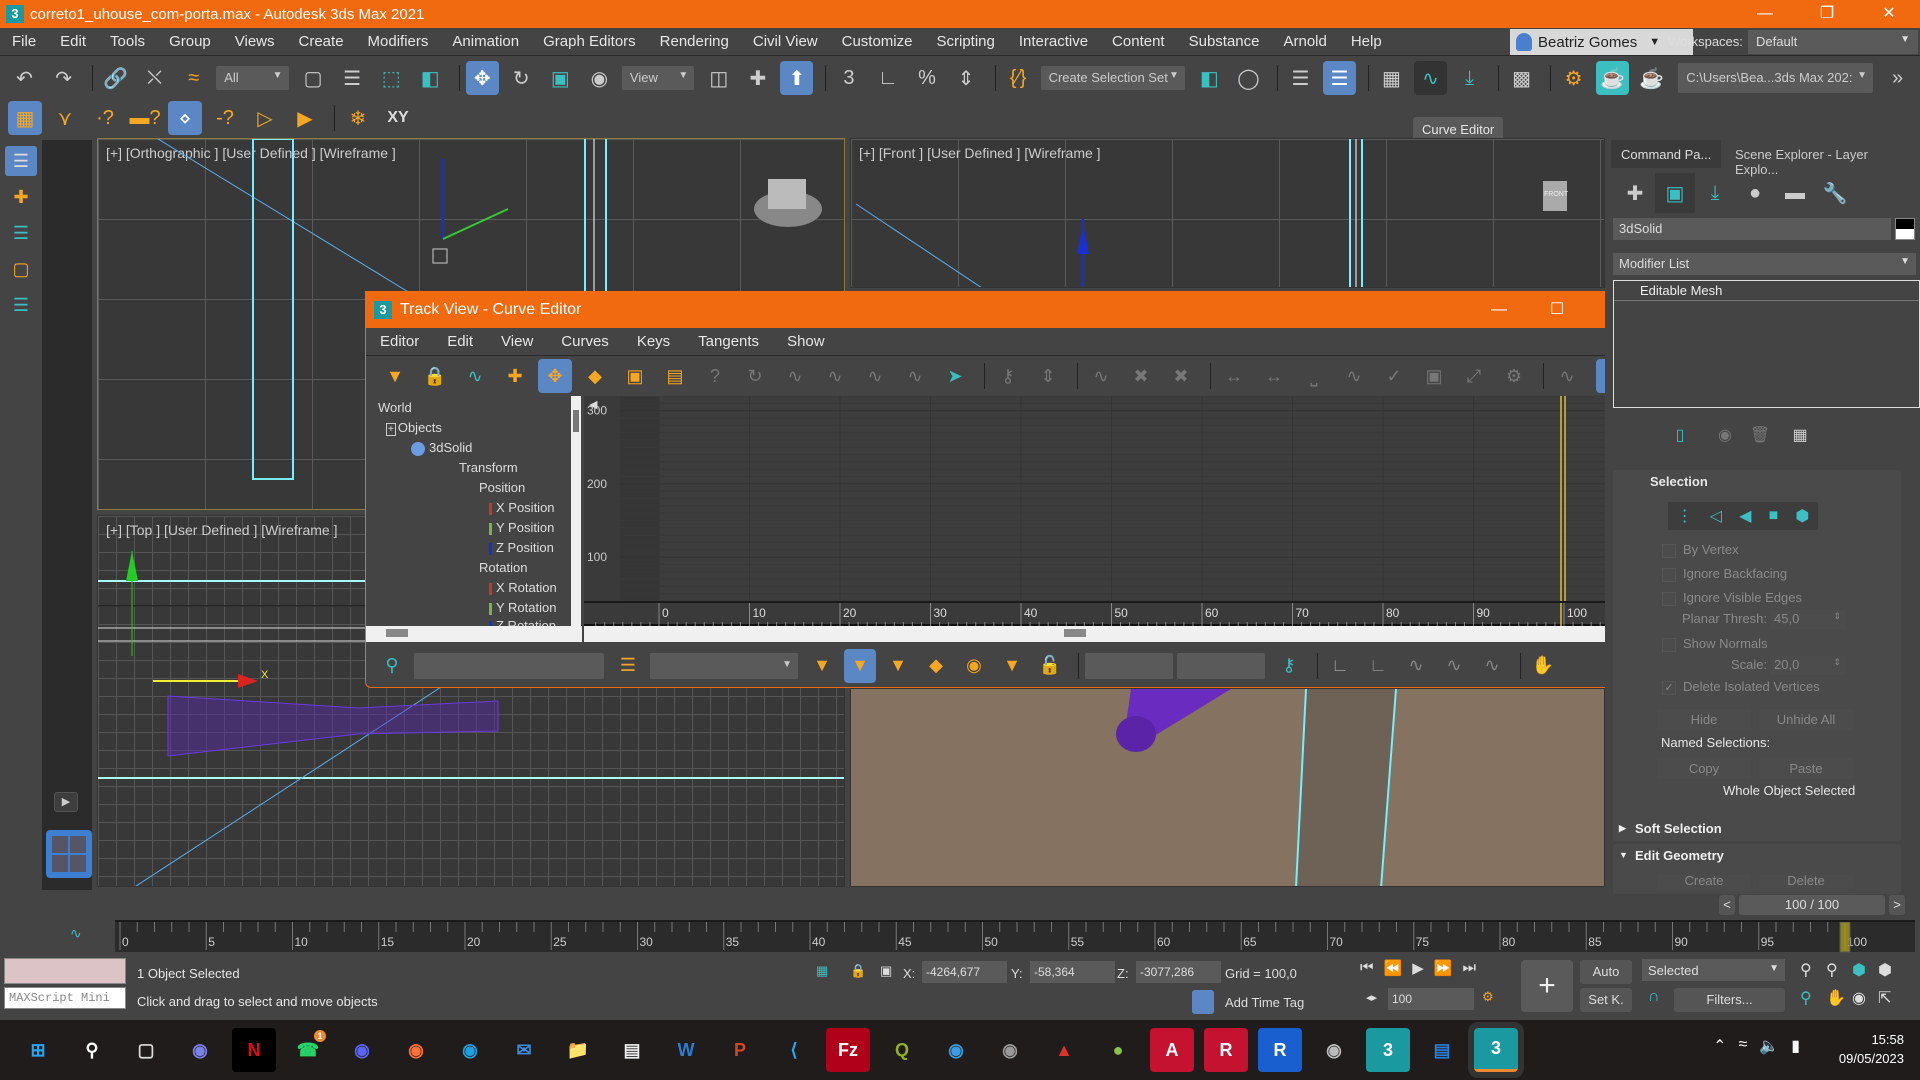  What do you see at coordinates (1107, 498) in the screenshot?
I see `curve-graph: 300 200 100 ◀` at bounding box center [1107, 498].